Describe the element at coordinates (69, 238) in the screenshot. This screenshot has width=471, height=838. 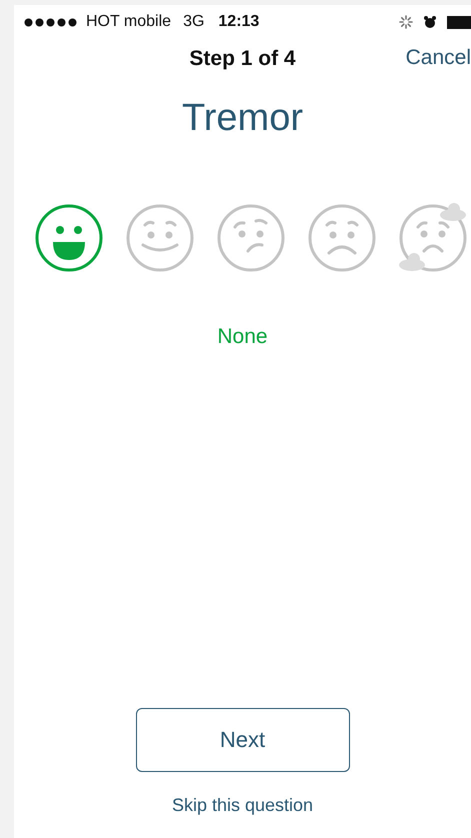
I see `grin-face-icon` at that location.